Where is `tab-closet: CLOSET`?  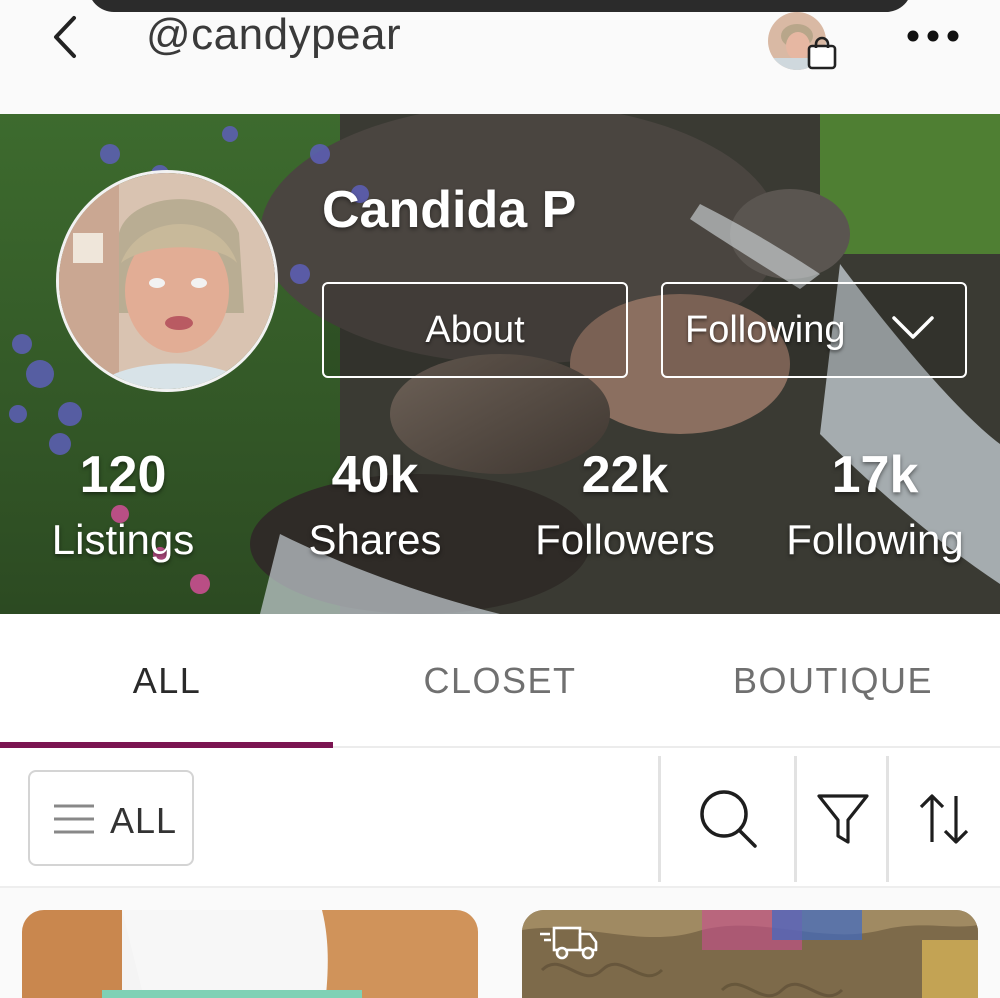 tab-closet: CLOSET is located at coordinates (500, 681).